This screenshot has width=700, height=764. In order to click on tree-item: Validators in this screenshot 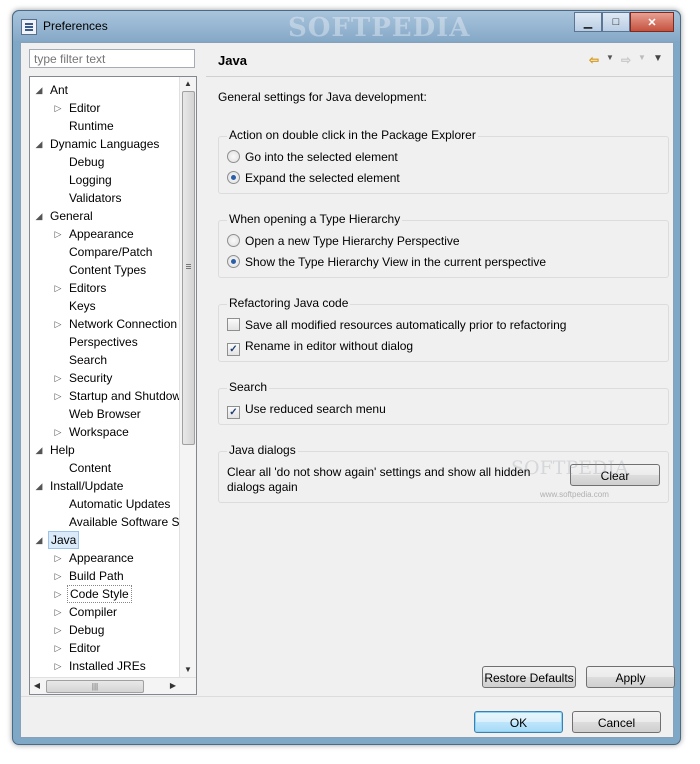, I will do `click(105, 198)`.